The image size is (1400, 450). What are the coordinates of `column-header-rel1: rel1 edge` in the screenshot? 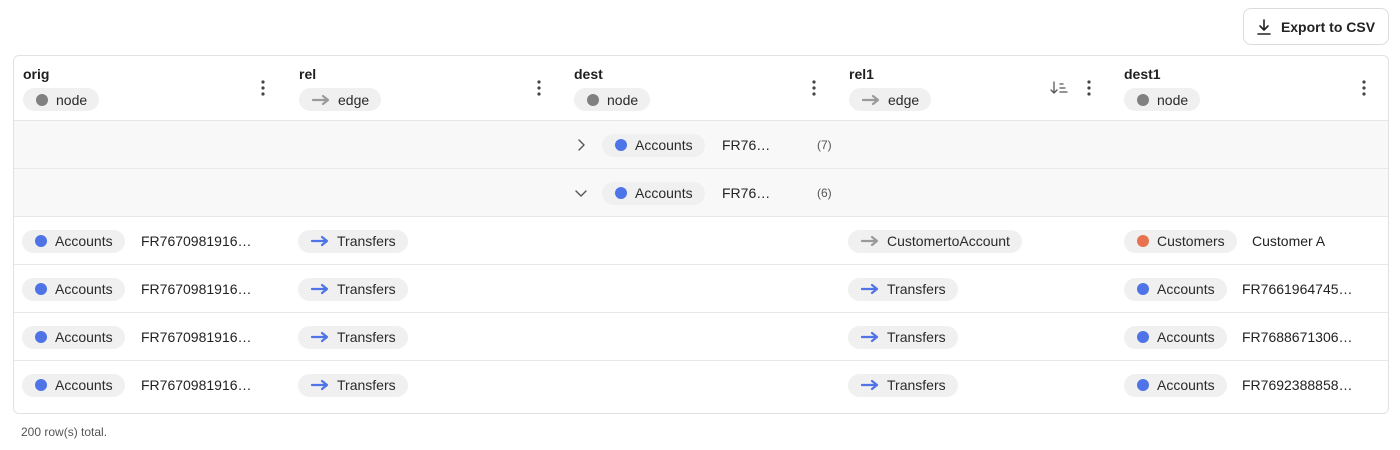 It's located at (977, 88).